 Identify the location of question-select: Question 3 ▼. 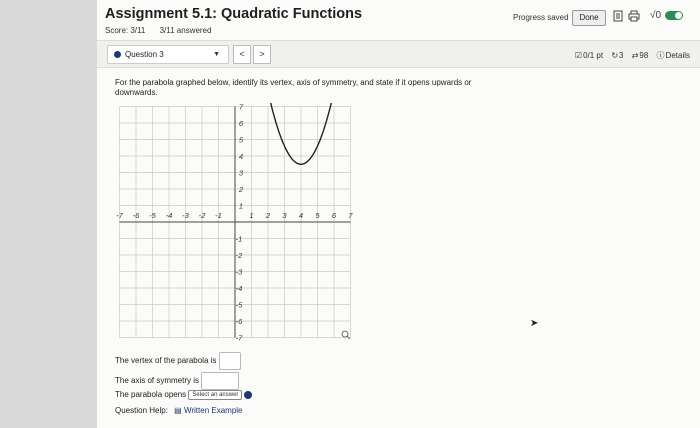
(168, 54).